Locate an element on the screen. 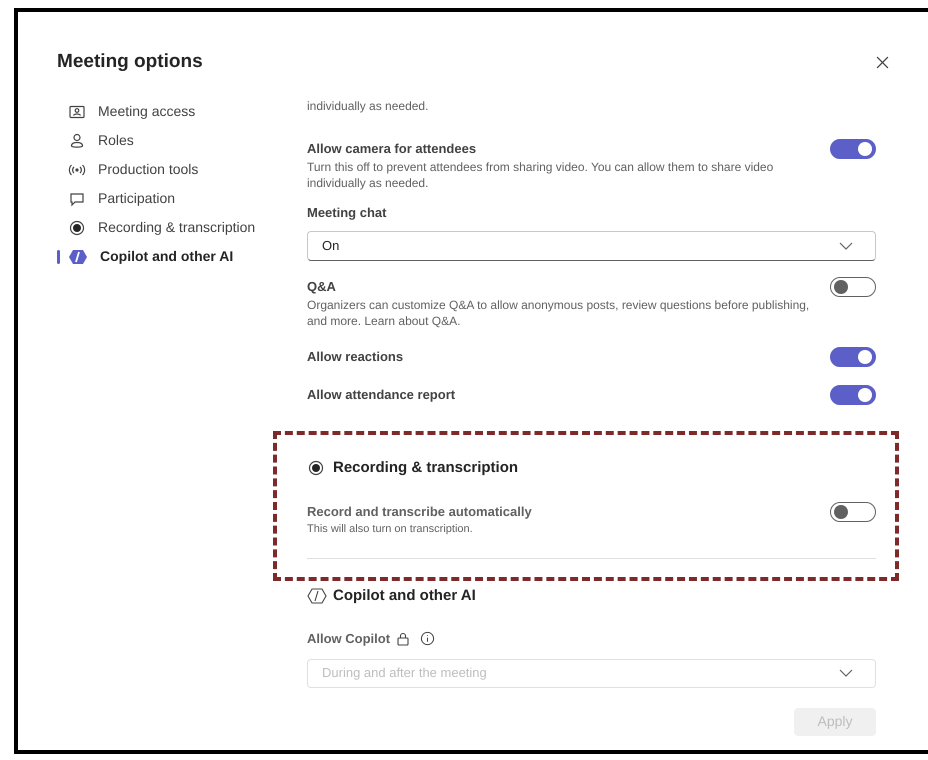 The height and width of the screenshot is (760, 928). nav-item: Copilot and other AI is located at coordinates (167, 256).